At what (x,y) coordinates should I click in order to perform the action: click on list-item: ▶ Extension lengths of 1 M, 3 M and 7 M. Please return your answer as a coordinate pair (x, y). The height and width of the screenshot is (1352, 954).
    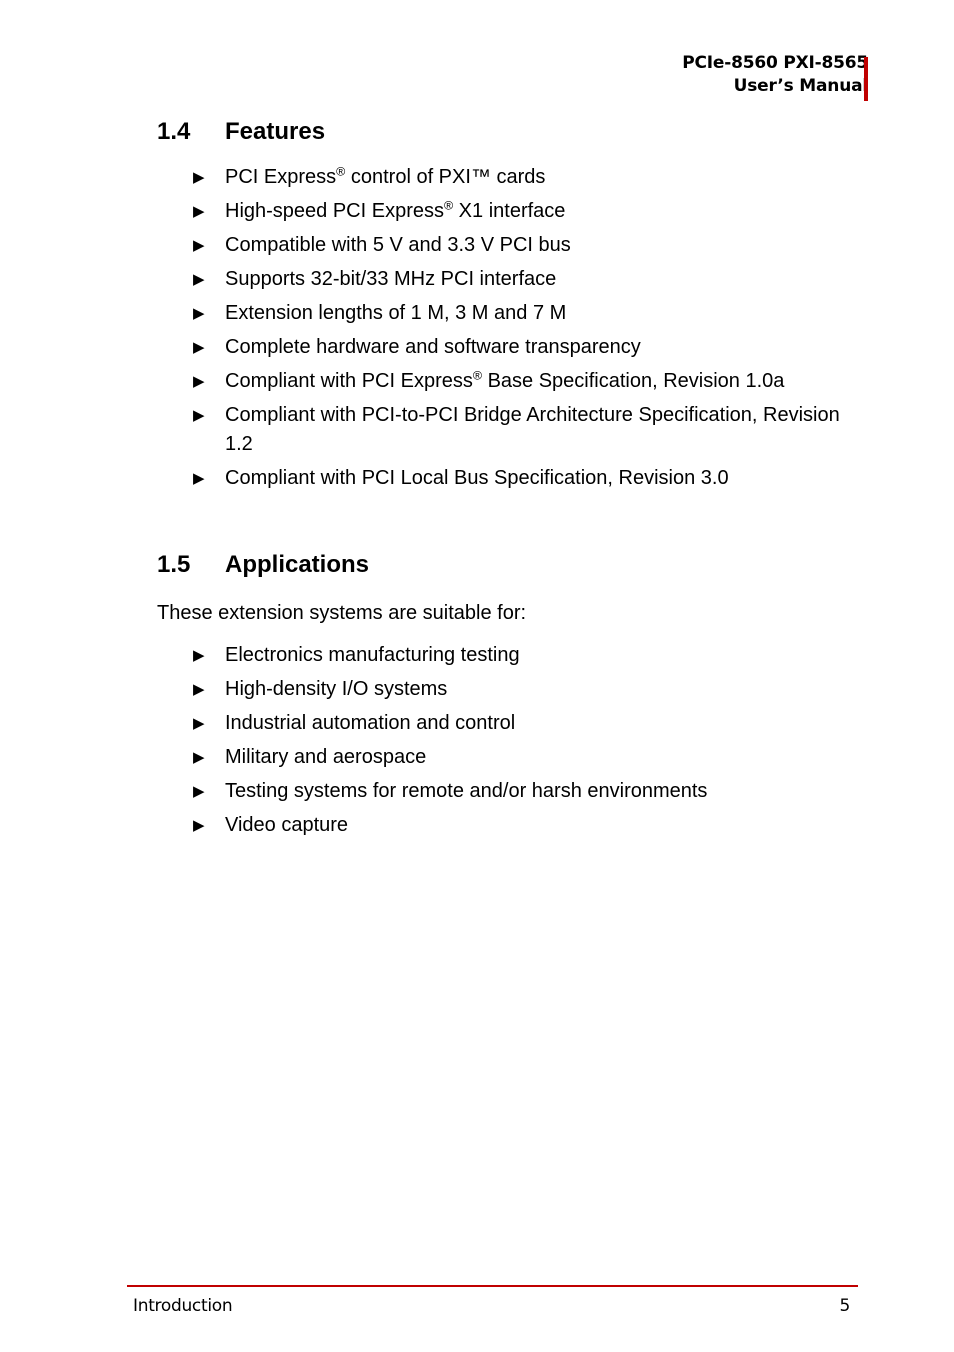
    Looking at the image, I should click on (507, 313).